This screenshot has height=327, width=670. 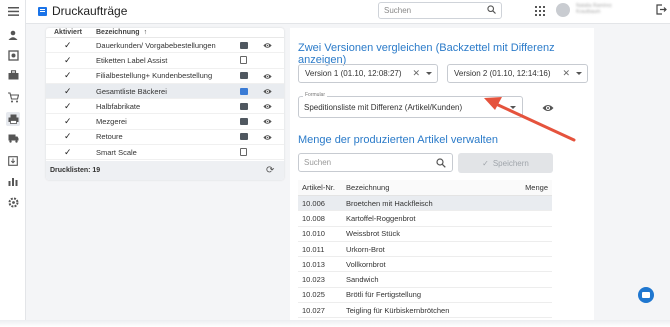 What do you see at coordinates (165, 33) in the screenshot?
I see `print-list-header: Aktiviert Bezeichnung ↑` at bounding box center [165, 33].